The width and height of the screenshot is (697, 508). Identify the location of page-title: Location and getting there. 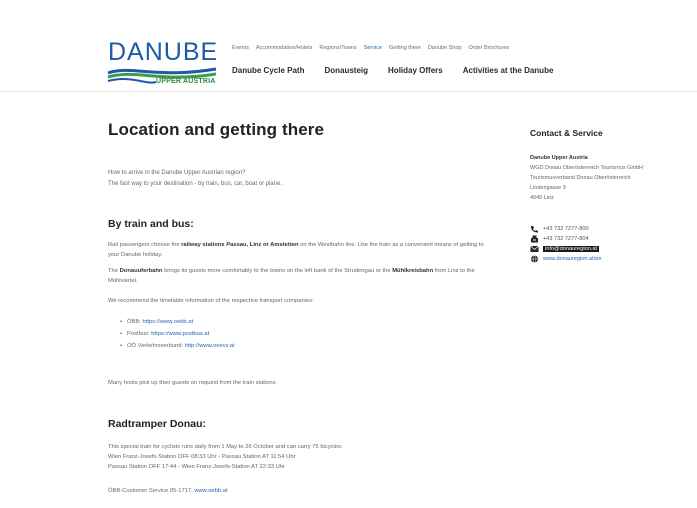
(216, 129).